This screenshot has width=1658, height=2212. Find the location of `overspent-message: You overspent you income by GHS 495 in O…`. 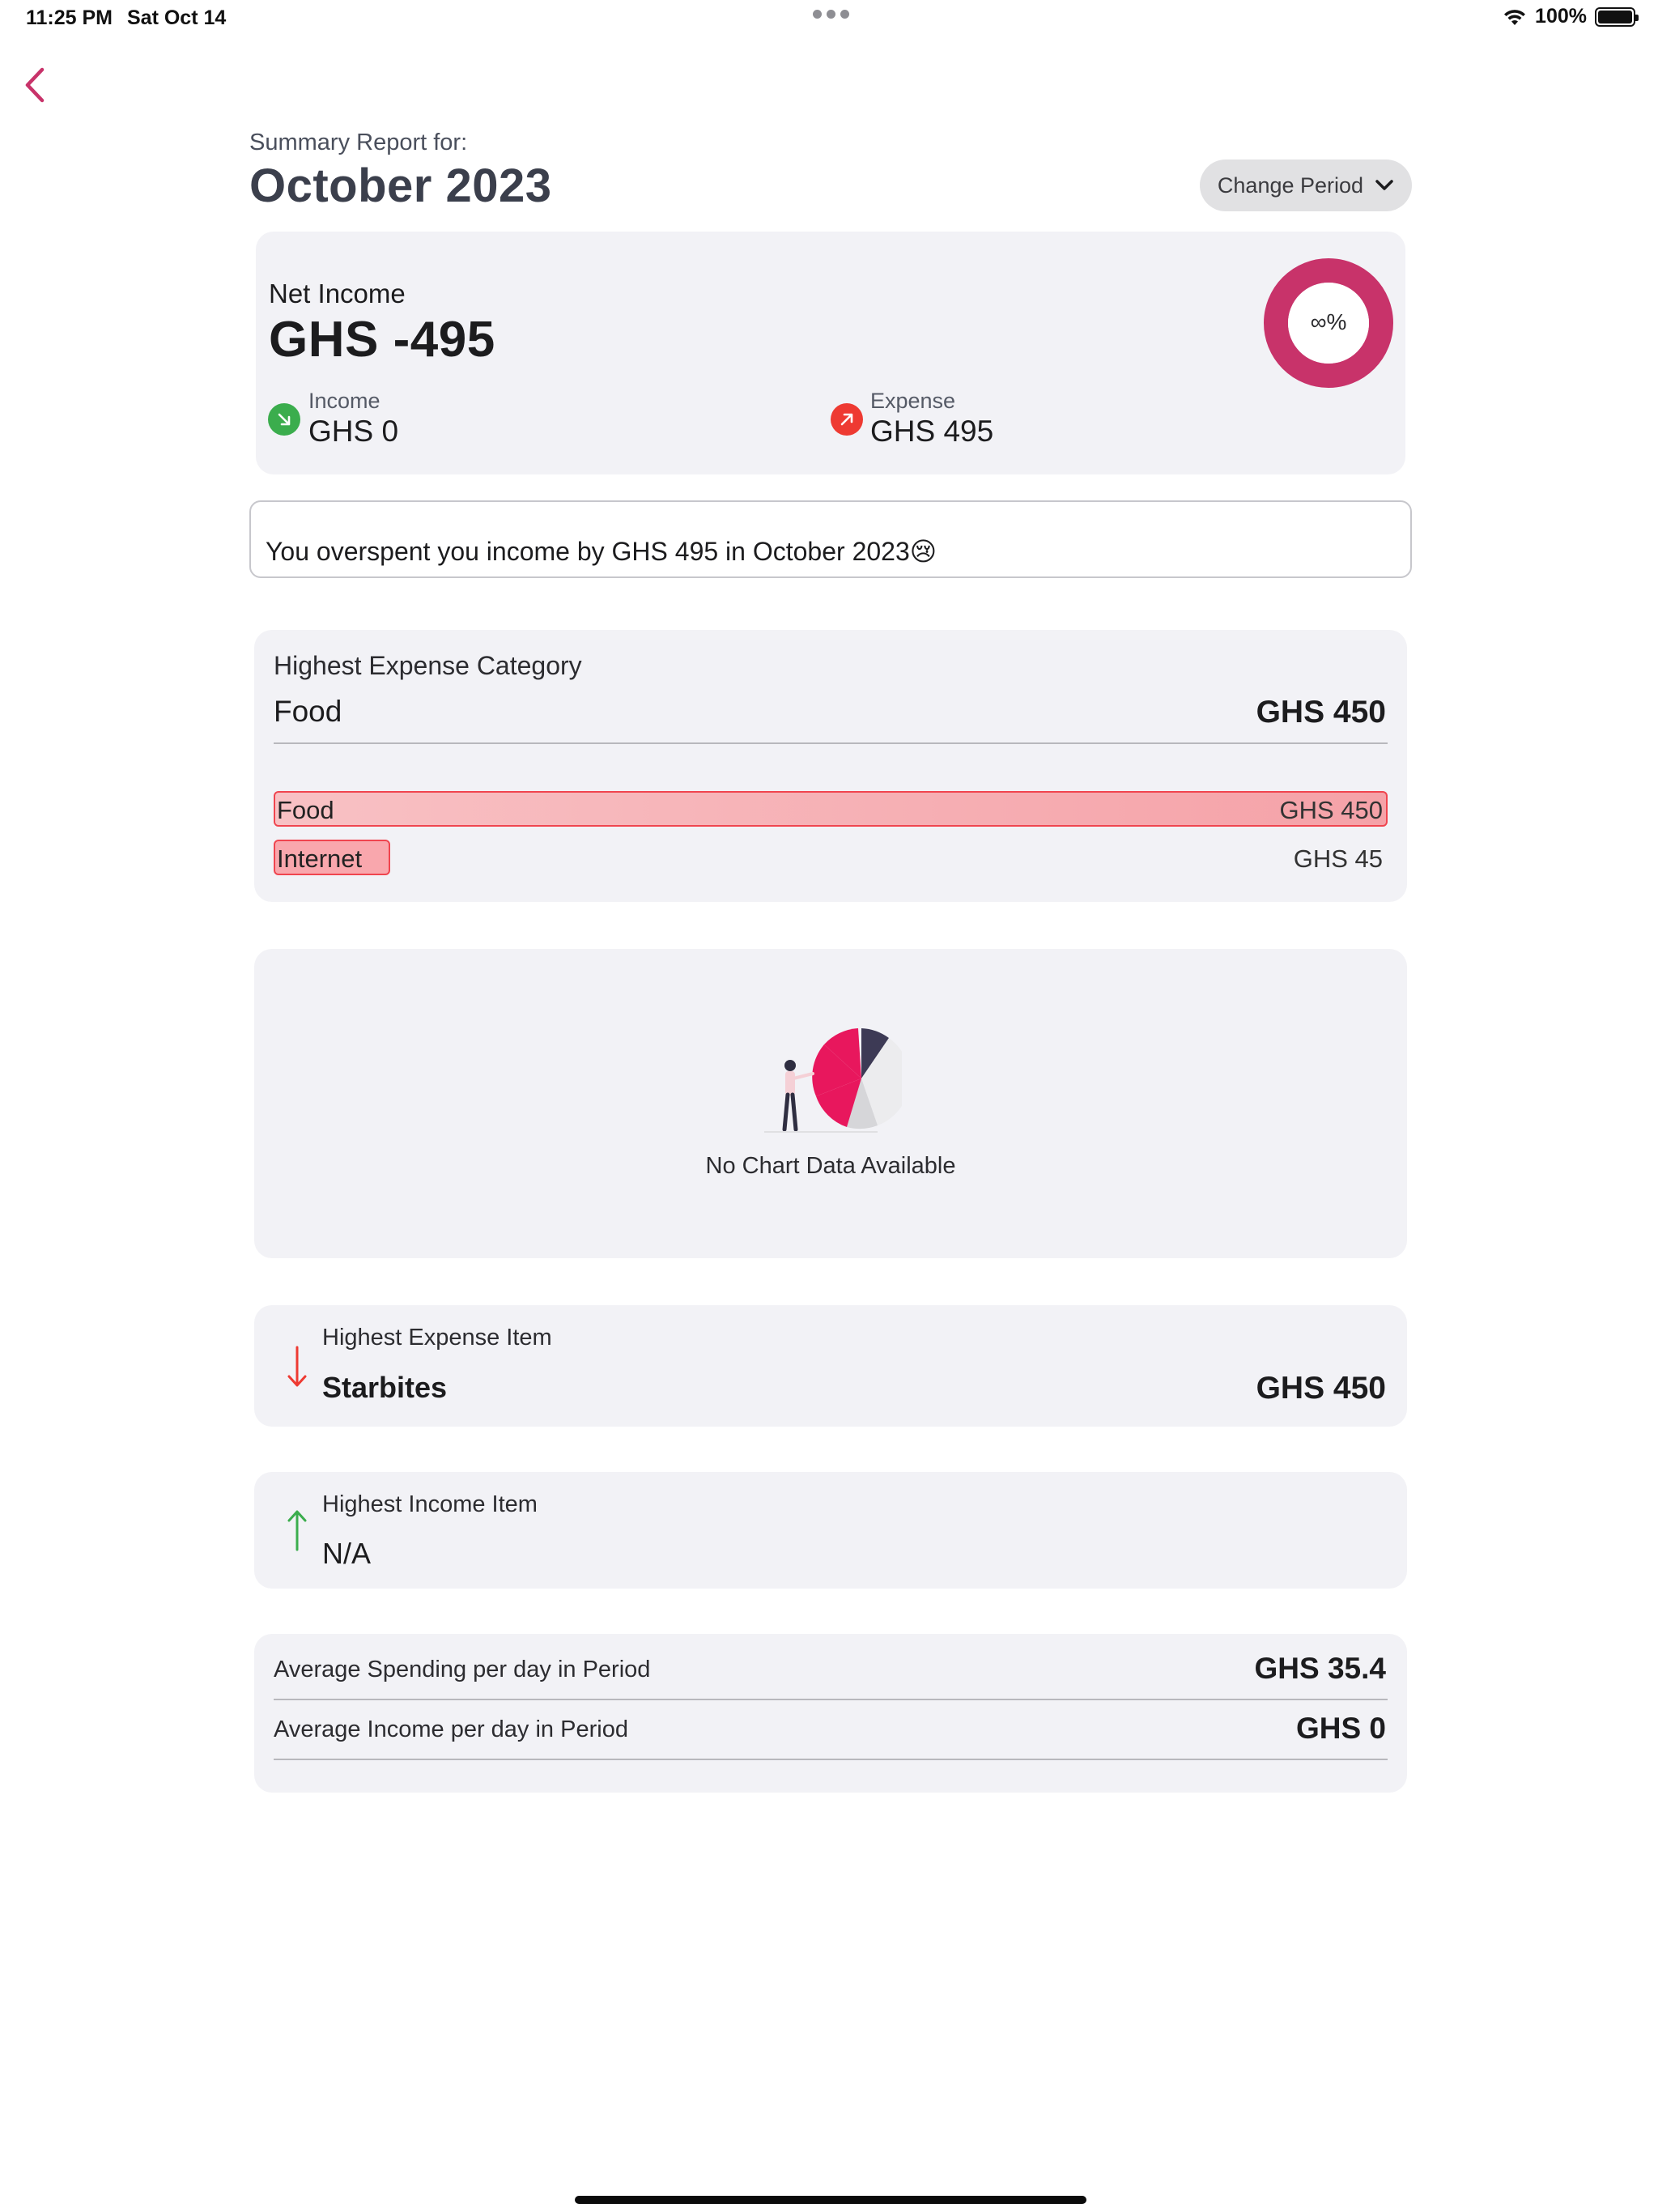

overspent-message: You overspent you income by GHS 495 in O… is located at coordinates (830, 539).